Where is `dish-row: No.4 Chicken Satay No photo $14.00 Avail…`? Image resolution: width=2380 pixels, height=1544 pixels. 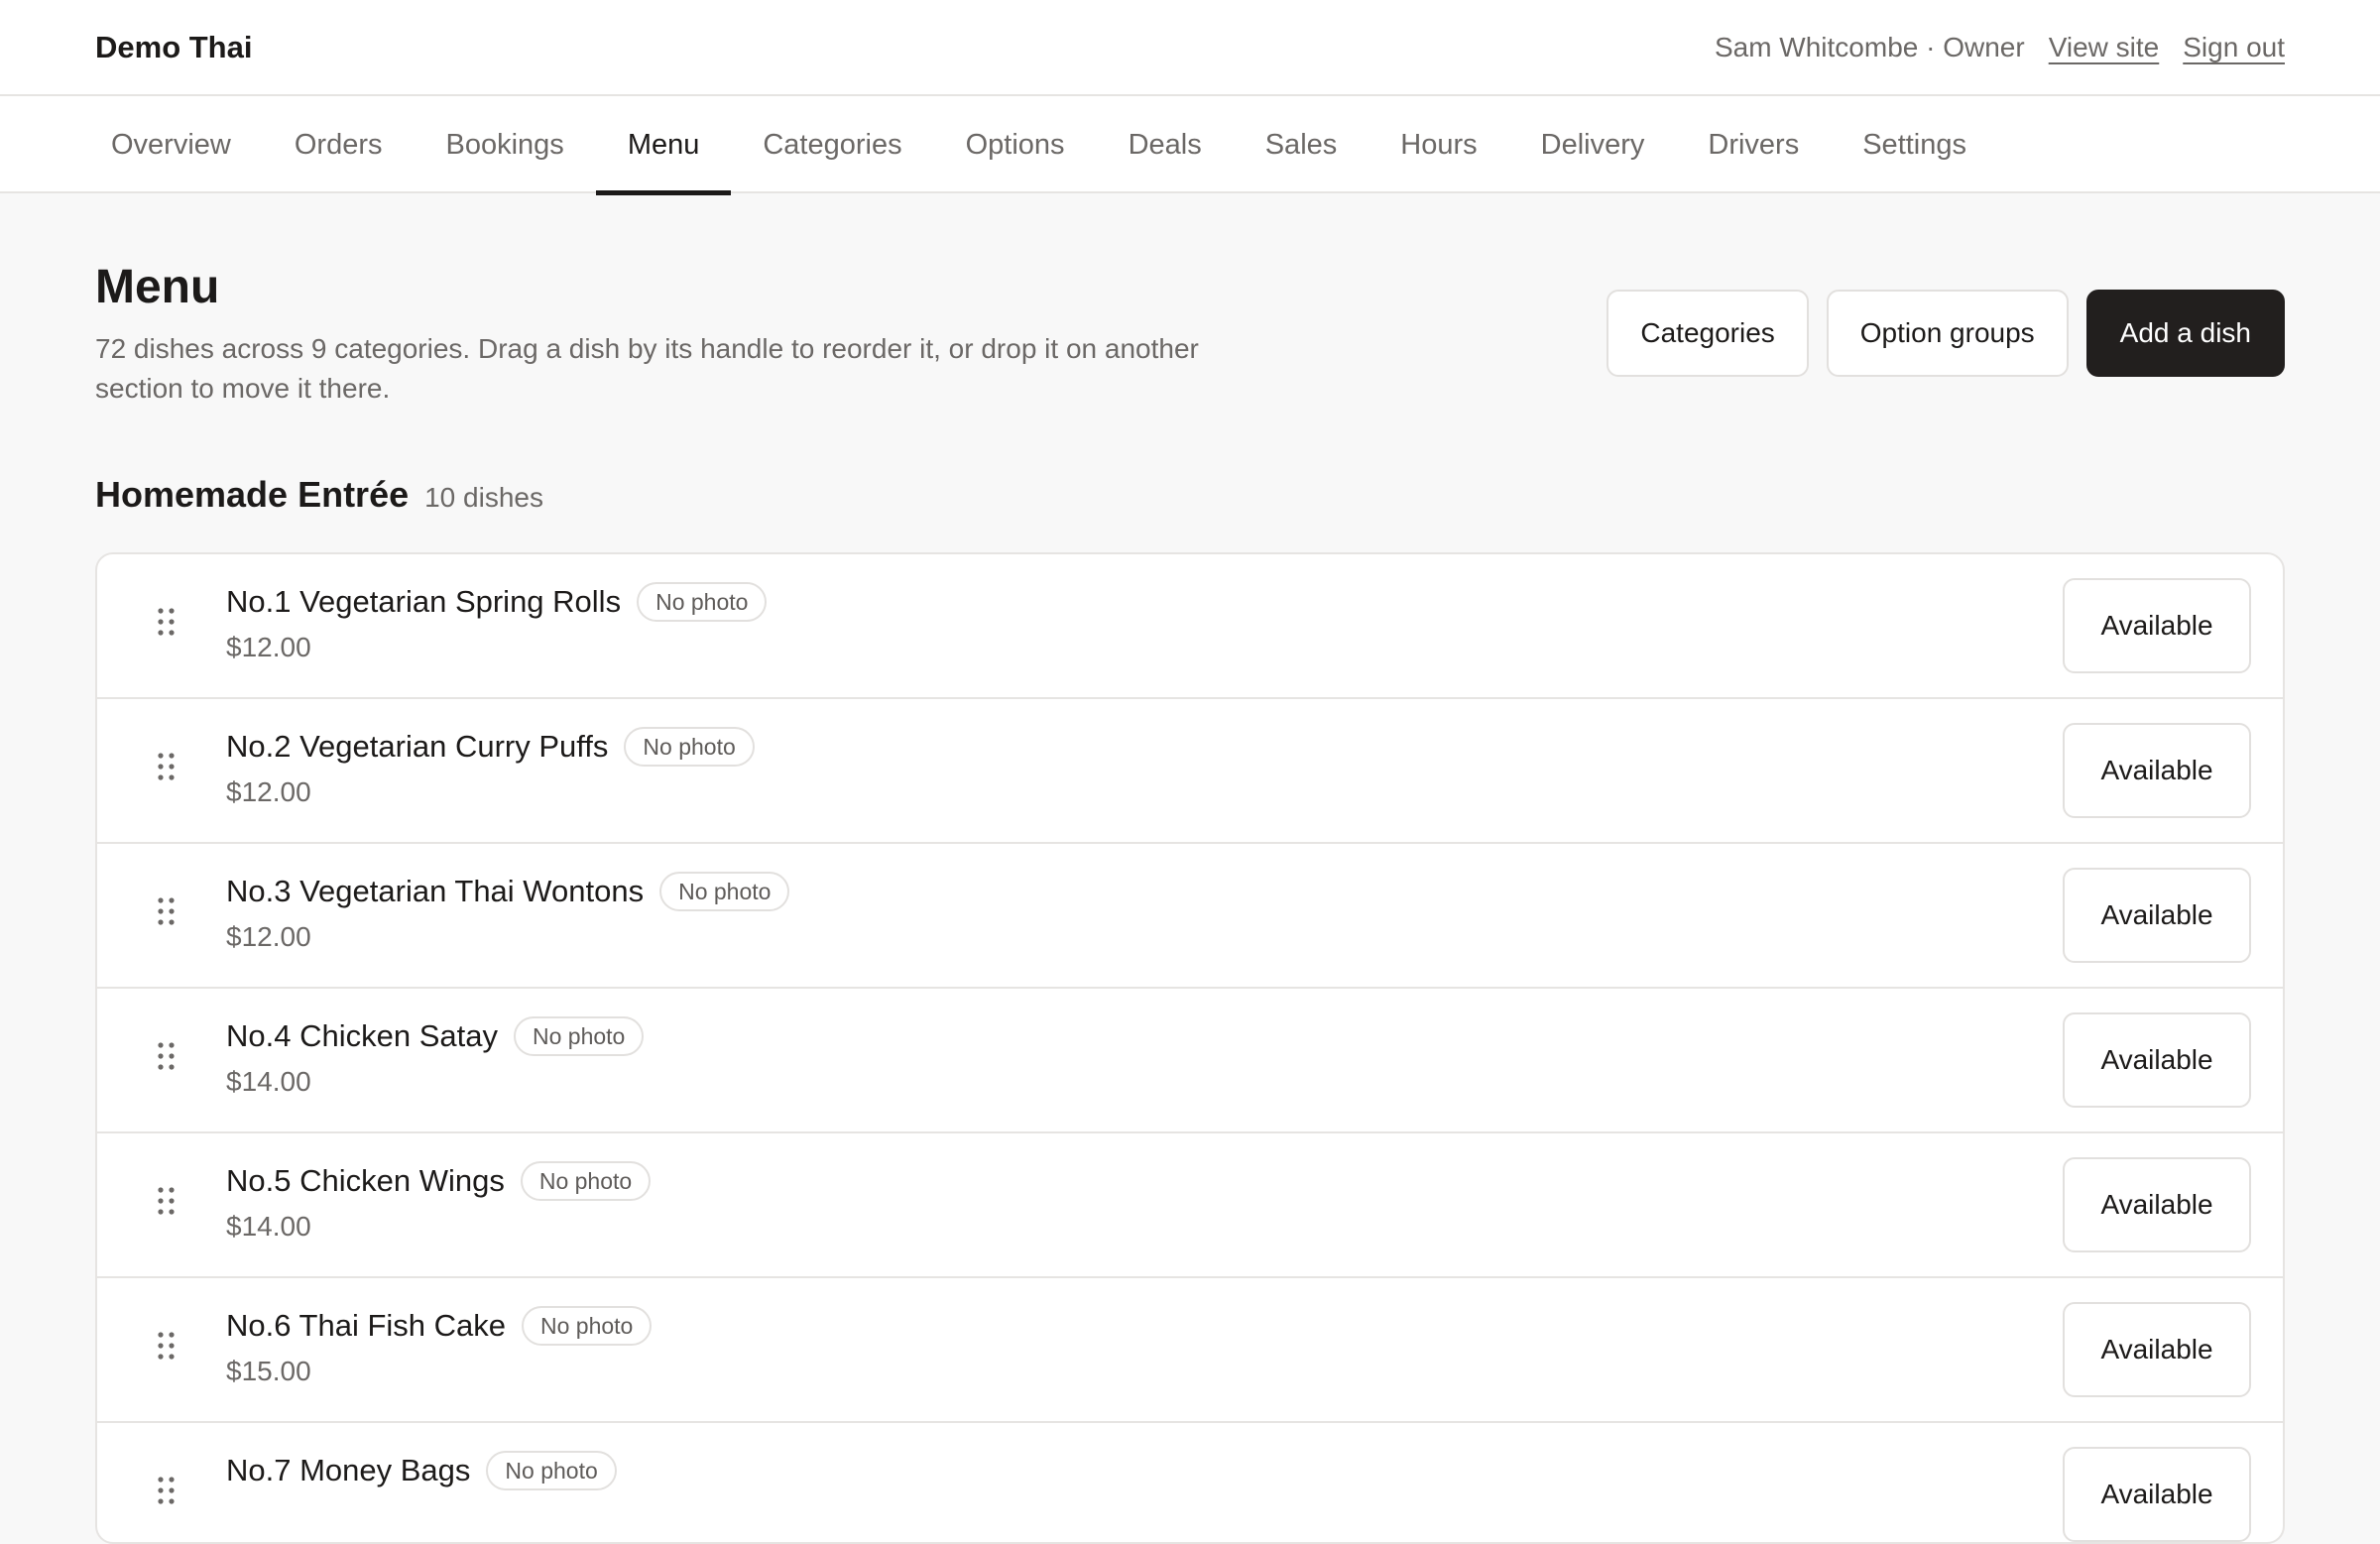
dish-row: No.4 Chicken Satay No photo $14.00 Avail… is located at coordinates (1190, 1061).